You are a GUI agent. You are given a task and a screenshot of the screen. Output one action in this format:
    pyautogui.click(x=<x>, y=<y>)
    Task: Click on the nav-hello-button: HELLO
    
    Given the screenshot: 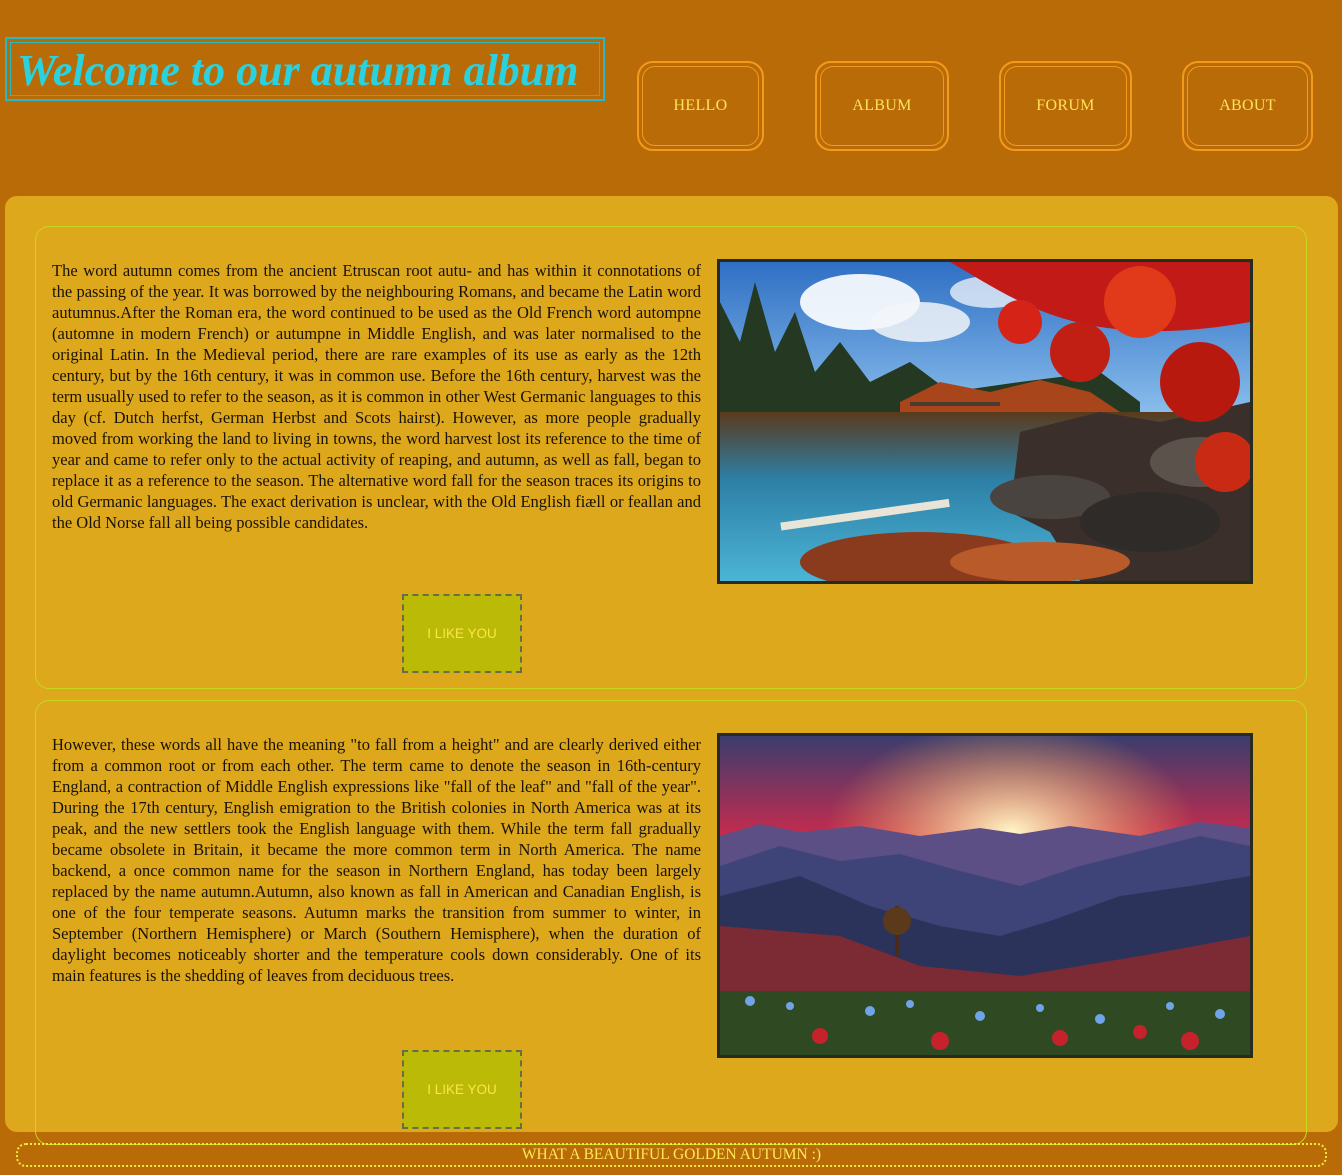 What is the action you would take?
    pyautogui.click(x=700, y=106)
    